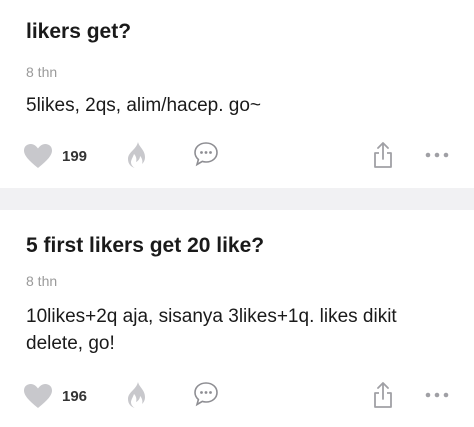 This screenshot has width=474, height=427. What do you see at coordinates (237, 396) in the screenshot?
I see `post-actions: 196` at bounding box center [237, 396].